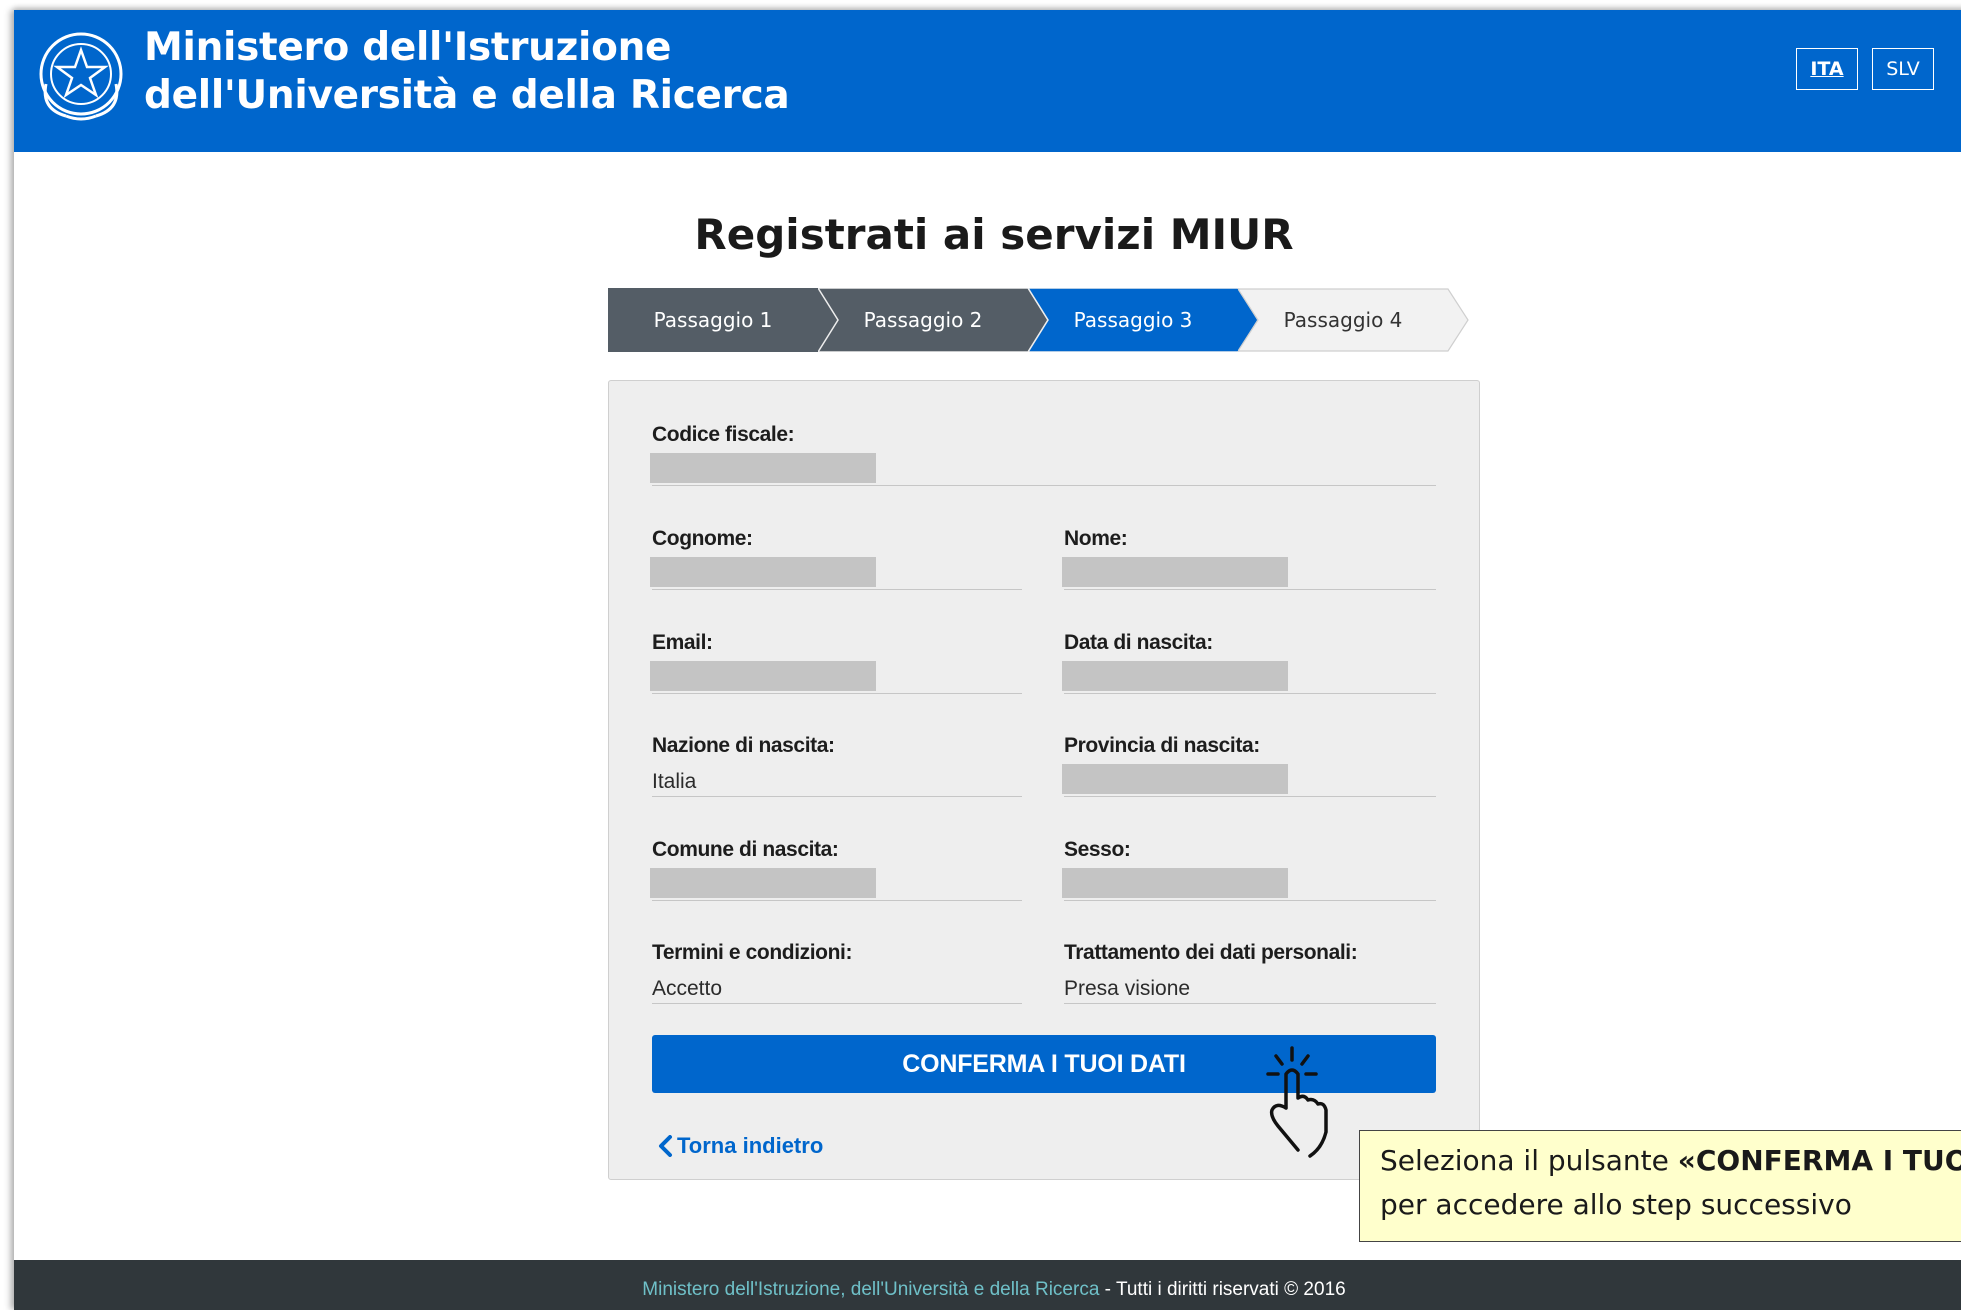 This screenshot has width=1961, height=1310. Describe the element at coordinates (1903, 69) in the screenshot. I see `language-slv-button: SLV` at that location.